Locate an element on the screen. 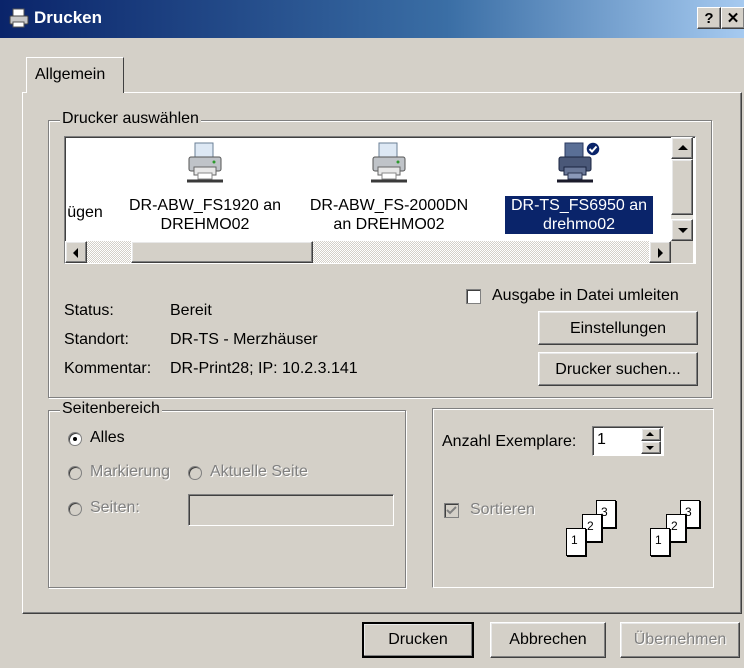 This screenshot has width=744, height=668. radio-pages is located at coordinates (75, 509).